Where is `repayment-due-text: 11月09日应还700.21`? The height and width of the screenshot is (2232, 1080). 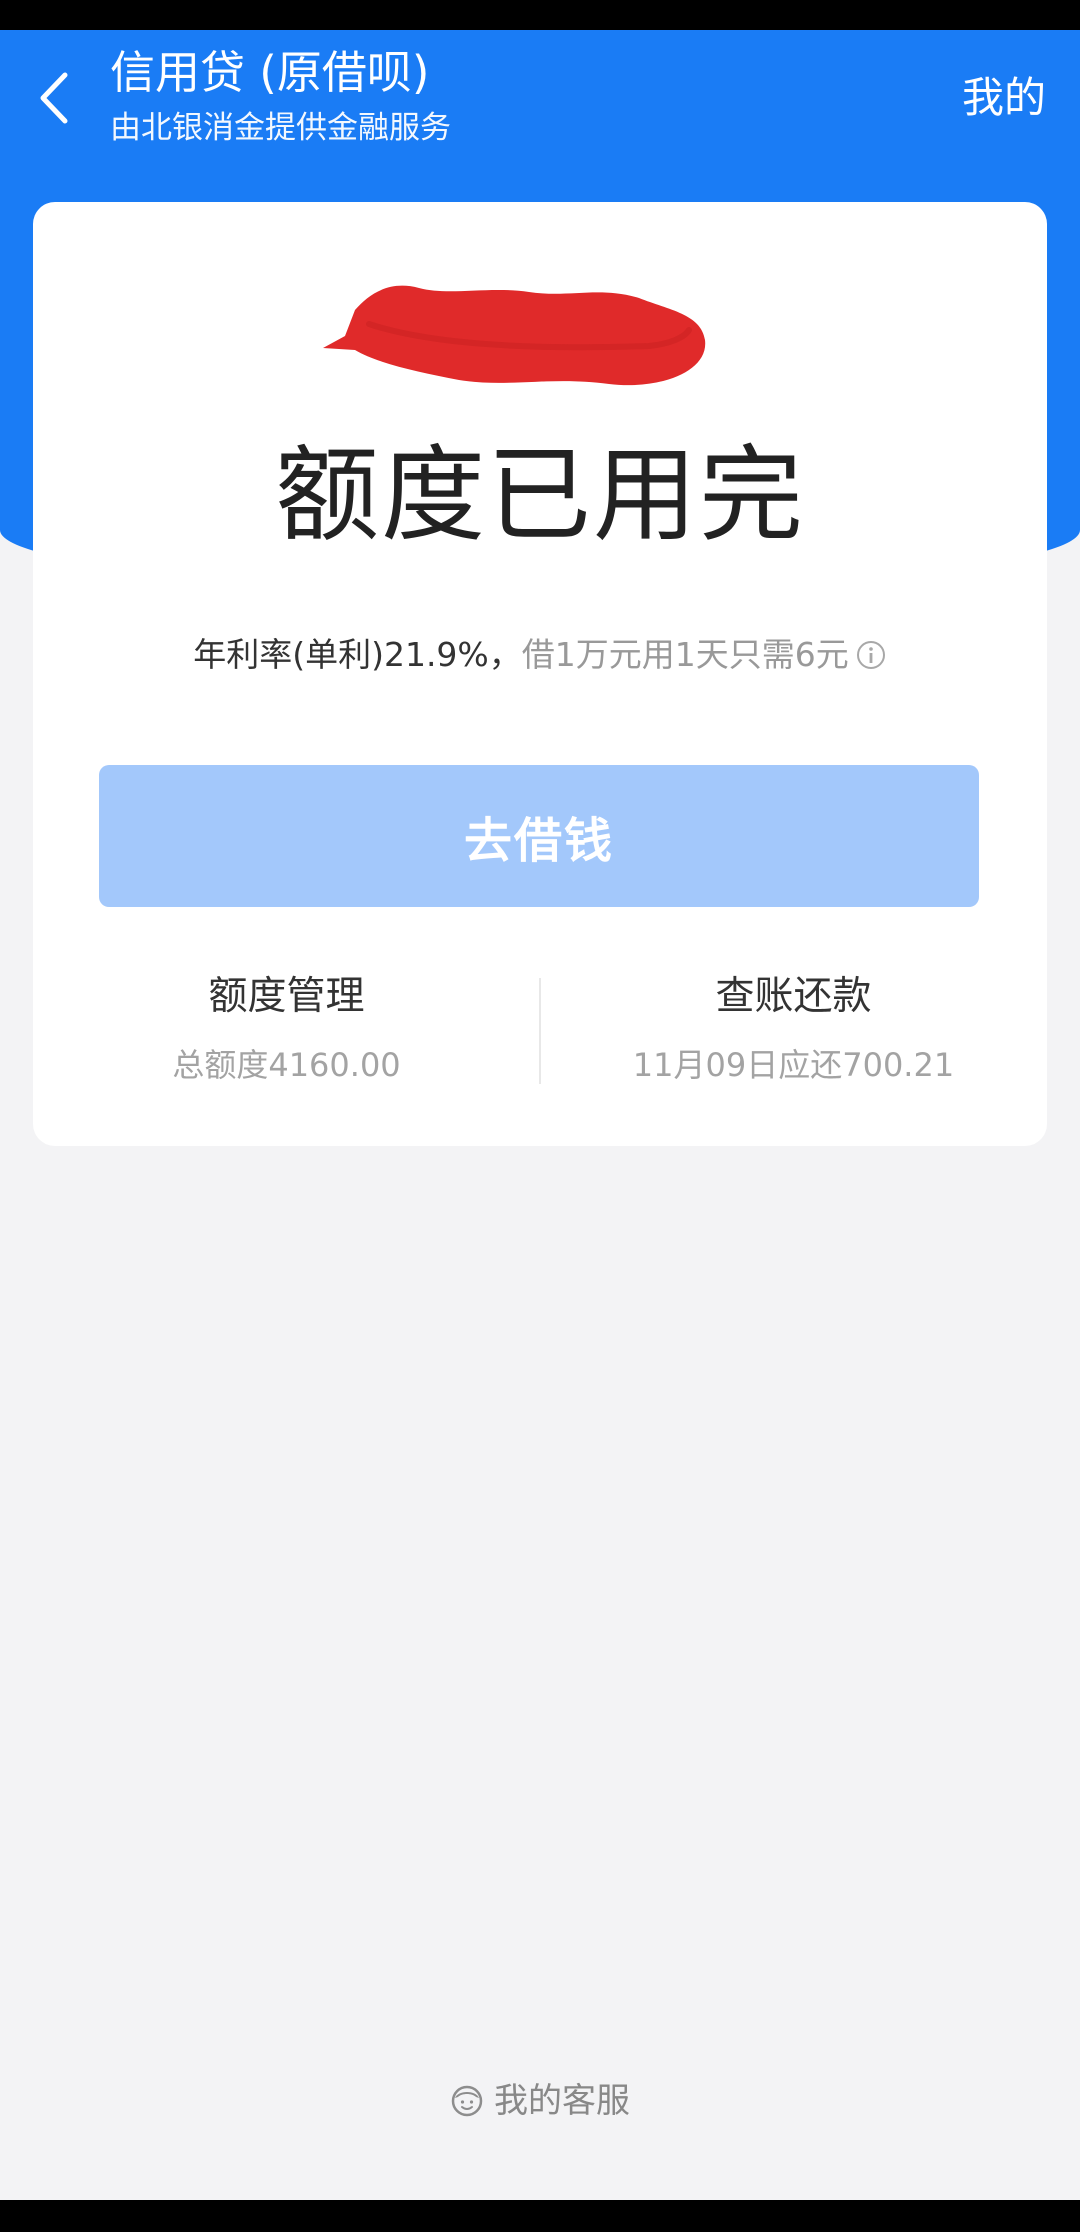 repayment-due-text: 11月09日应还700.21 is located at coordinates (793, 1065).